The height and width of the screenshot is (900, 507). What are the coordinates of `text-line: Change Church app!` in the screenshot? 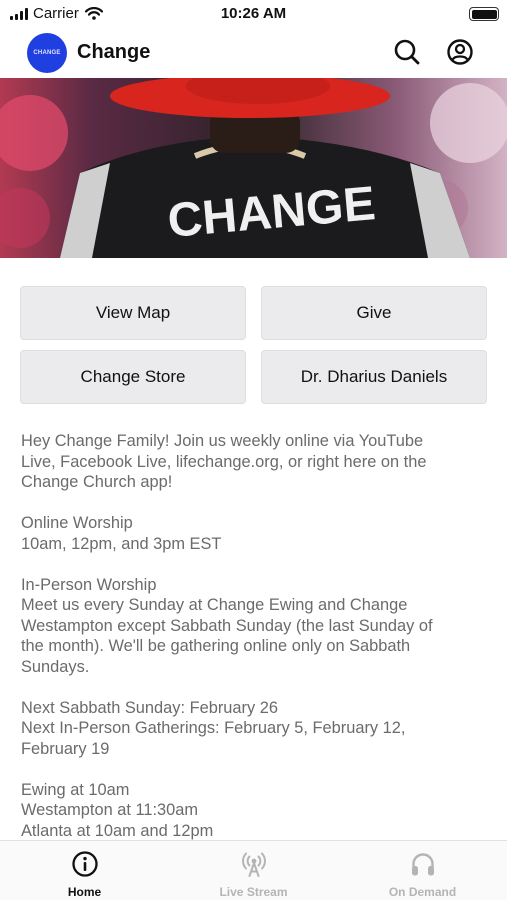 It's located at (97, 482).